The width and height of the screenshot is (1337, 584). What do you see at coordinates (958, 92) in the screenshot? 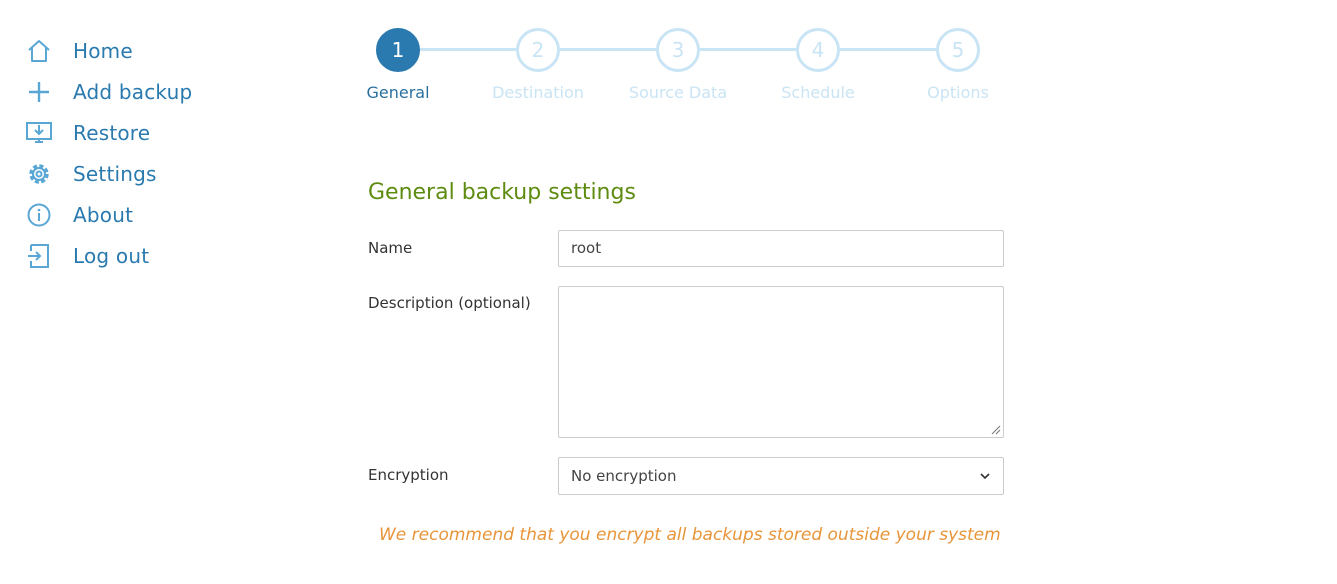
I see `step-label: Options` at bounding box center [958, 92].